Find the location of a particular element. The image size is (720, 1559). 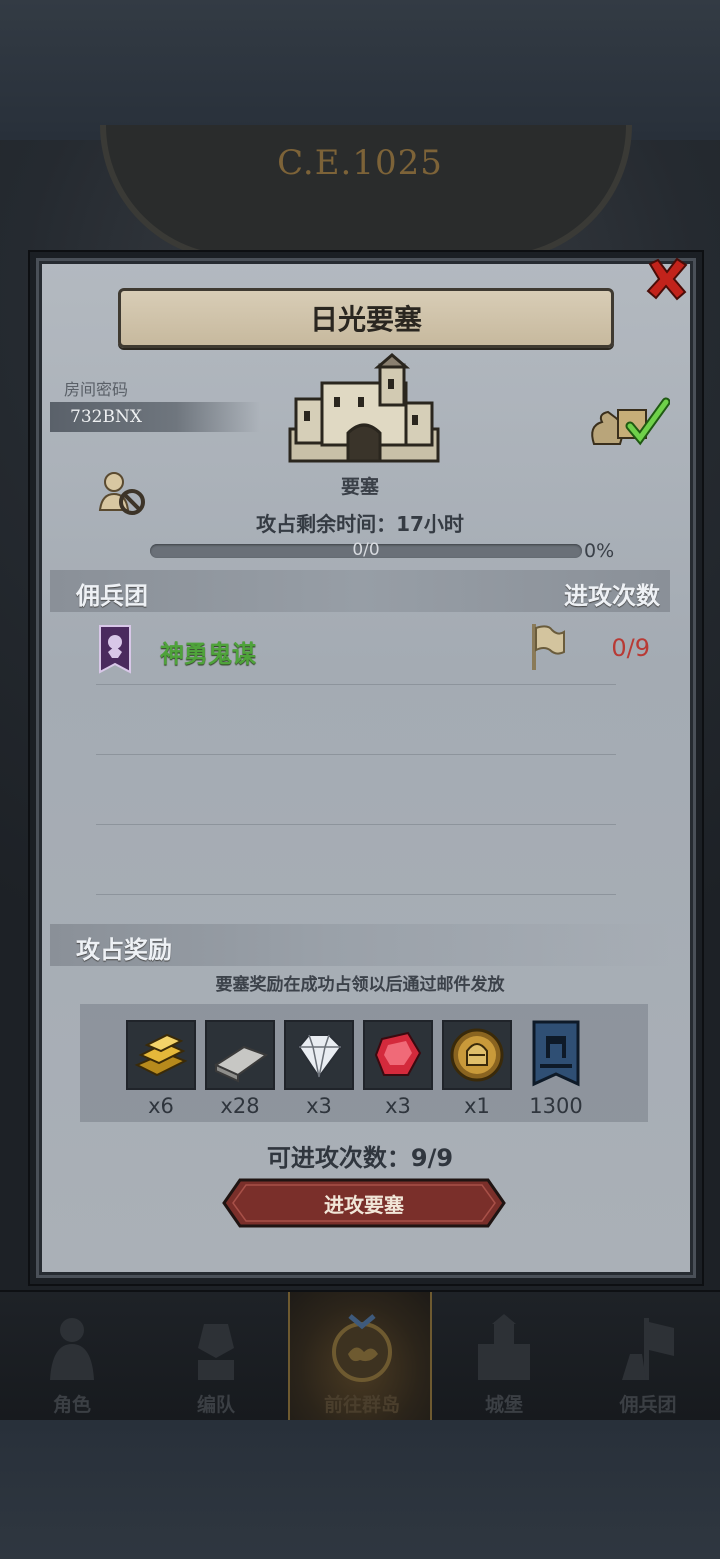

knight-medal-icon is located at coordinates (477, 1055).